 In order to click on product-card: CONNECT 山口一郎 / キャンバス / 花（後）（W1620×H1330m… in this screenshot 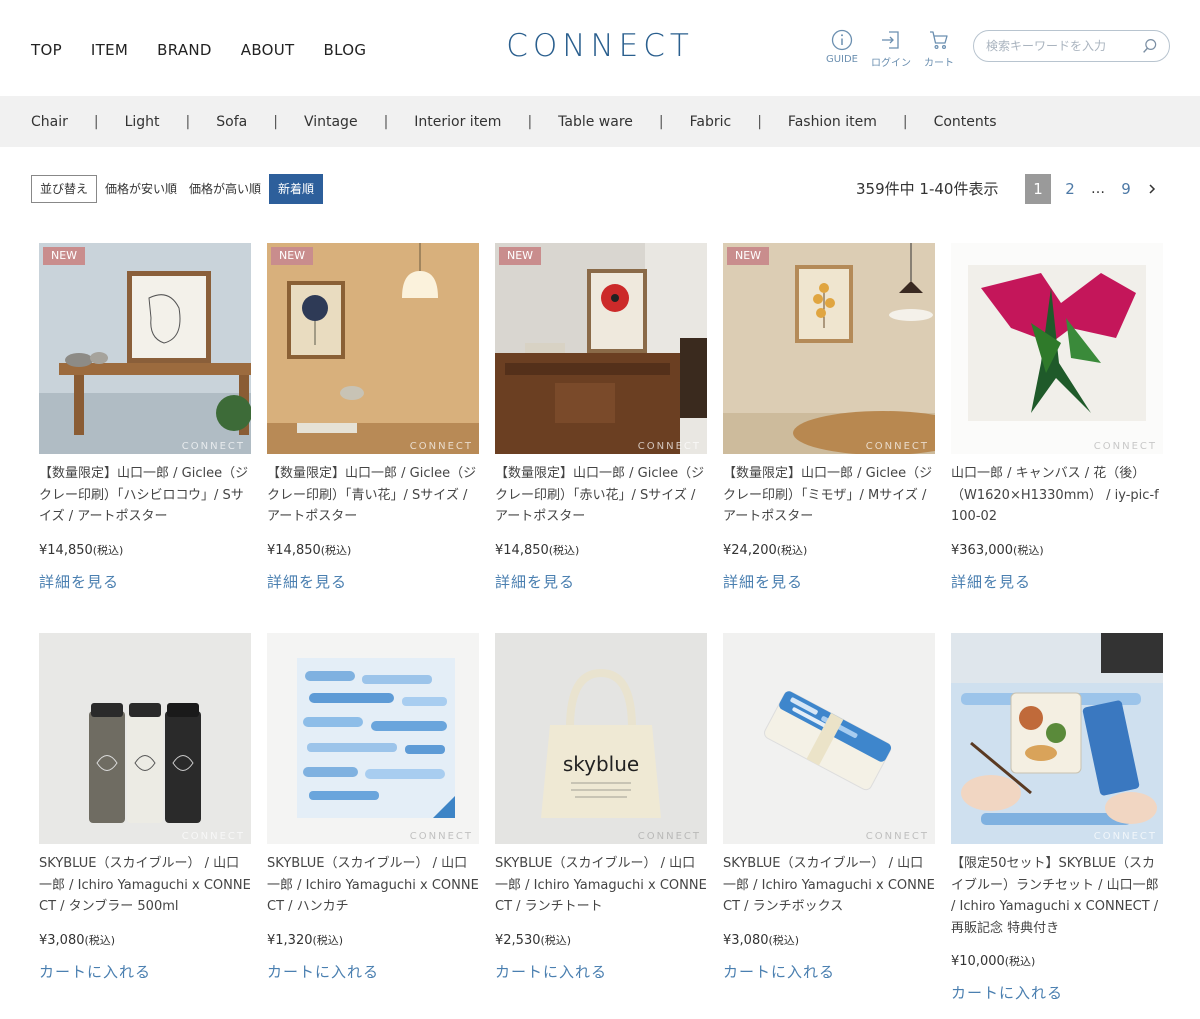, I will do `click(1057, 417)`.